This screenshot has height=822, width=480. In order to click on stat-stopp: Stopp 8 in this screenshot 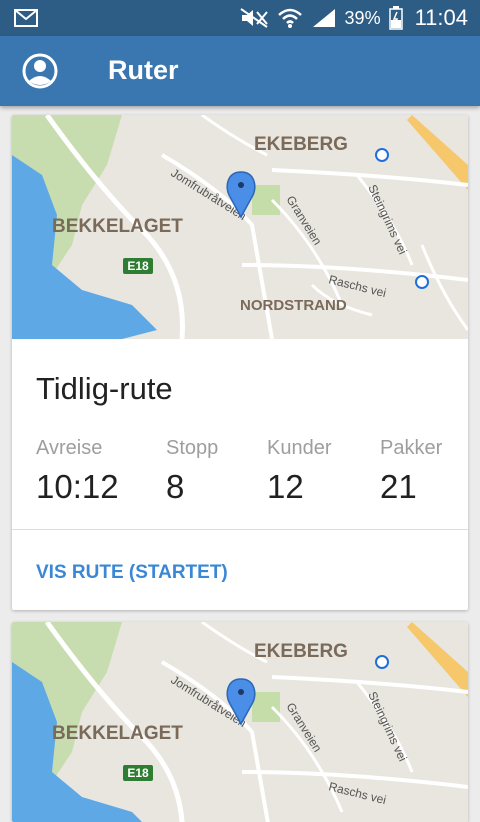, I will do `click(192, 471)`.